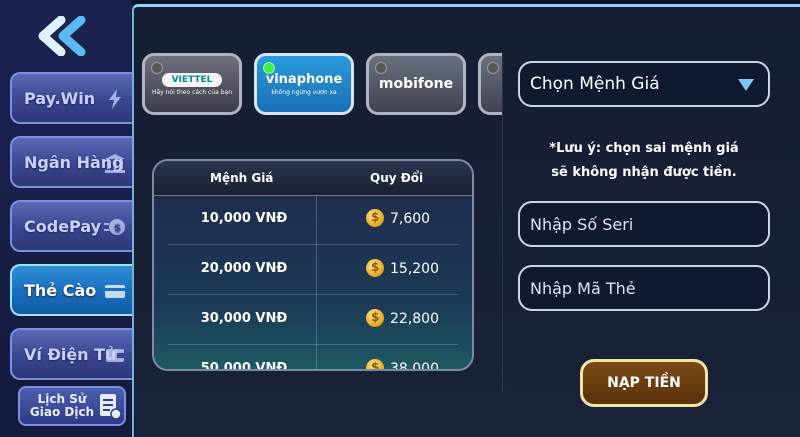 Image resolution: width=800 pixels, height=437 pixels. Describe the element at coordinates (63, 226) in the screenshot. I see `sidebar-item-label: CodePay` at that location.